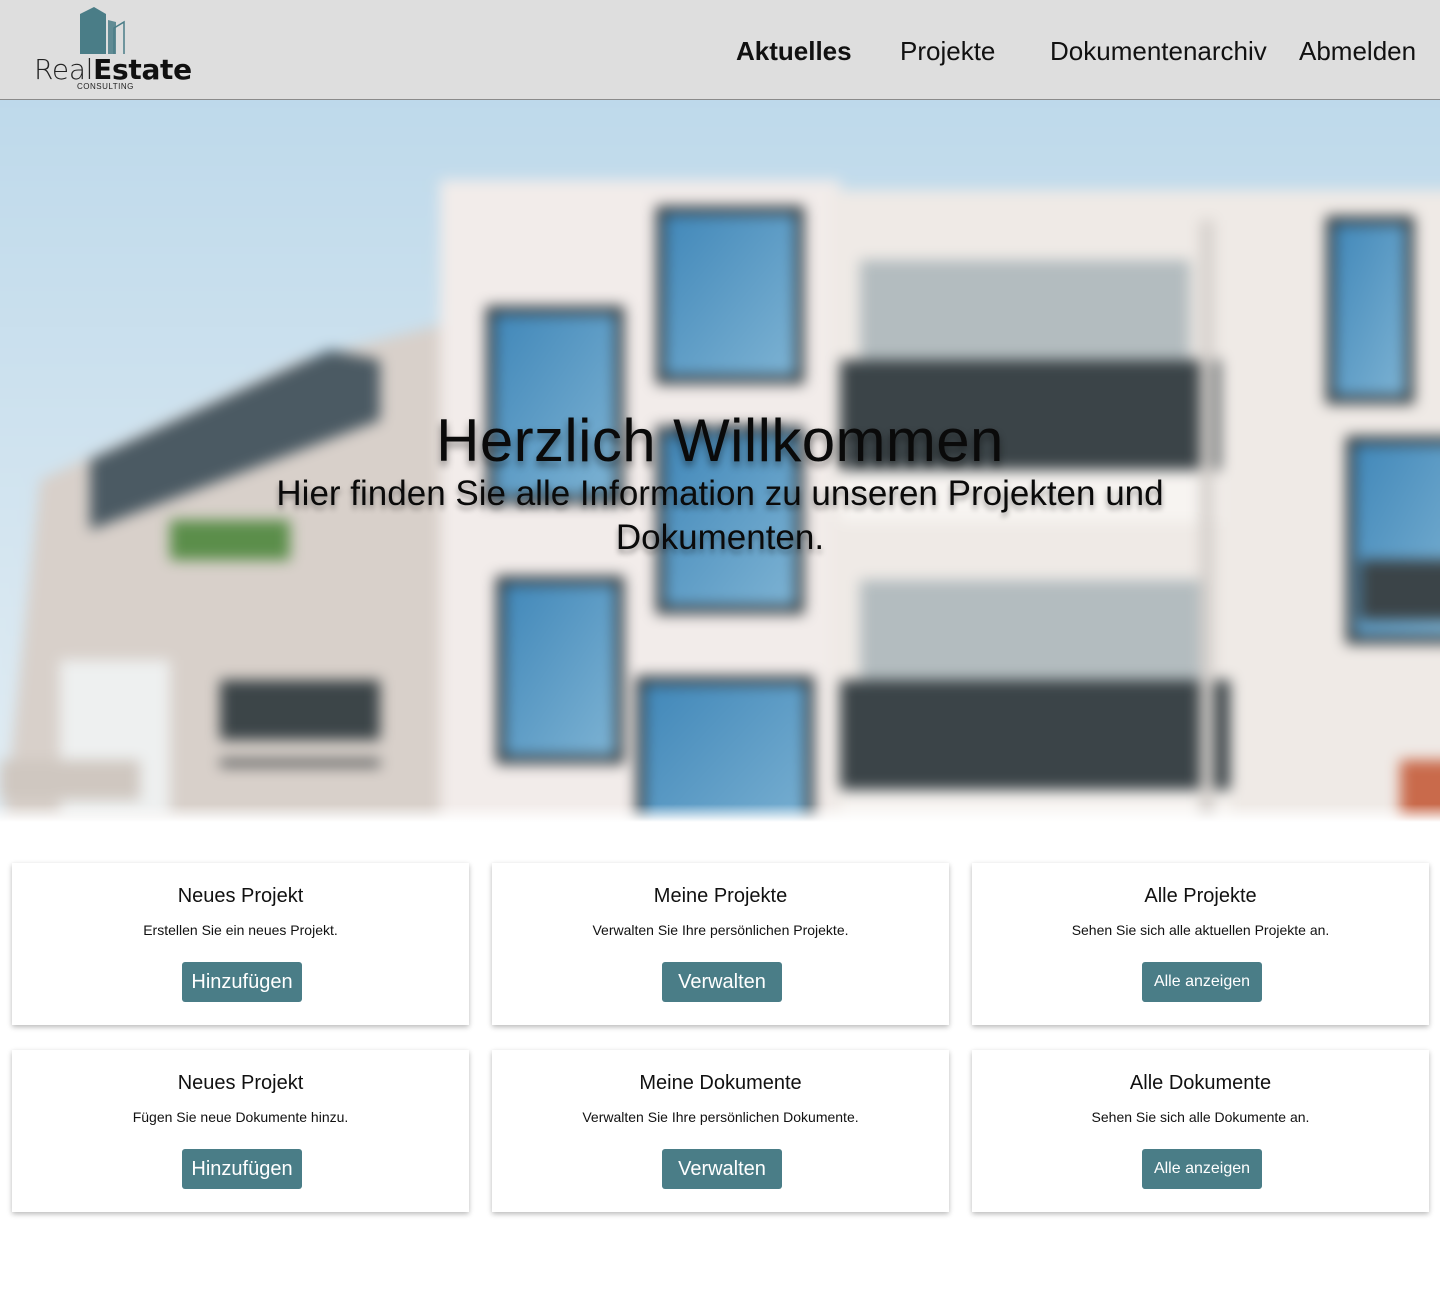 The width and height of the screenshot is (1440, 1307). I want to click on card-description: Erstellen Sie ein neues Projekt., so click(240, 930).